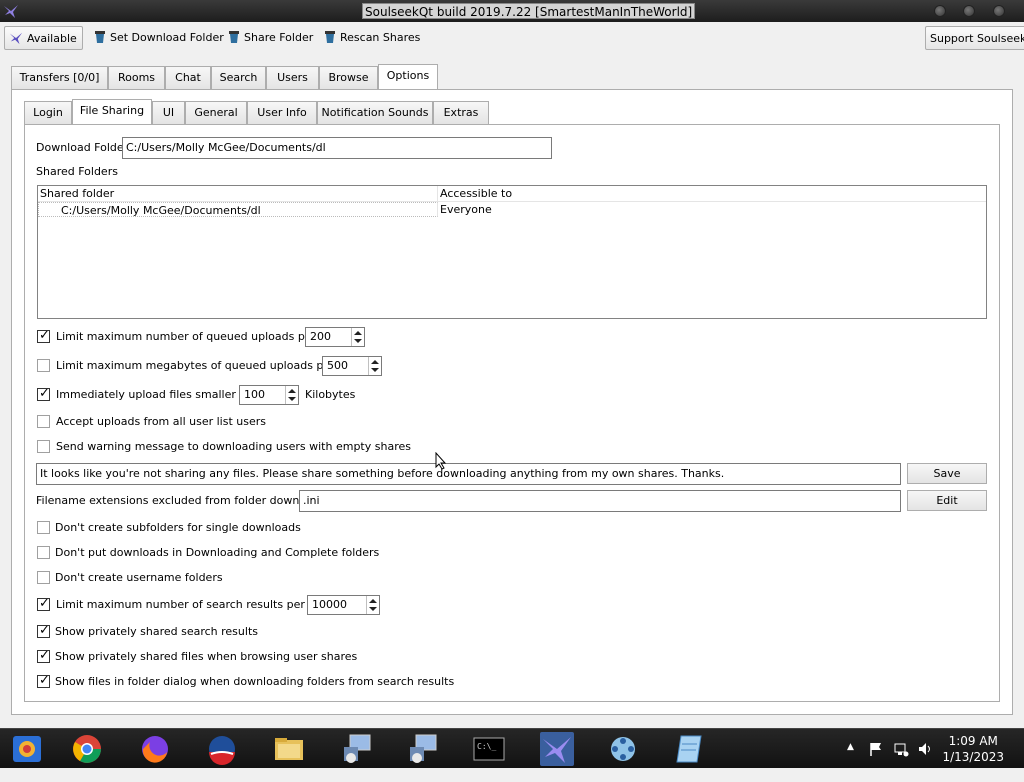 The image size is (1024, 782). Describe the element at coordinates (380, 37) in the screenshot. I see `rescan-shares-label: Rescan Shares` at that location.